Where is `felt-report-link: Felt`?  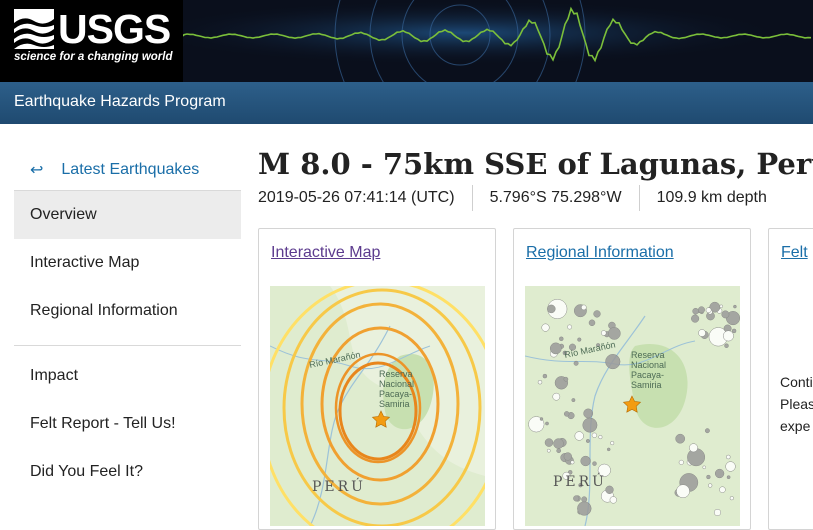
felt-report-link: Felt is located at coordinates (794, 253).